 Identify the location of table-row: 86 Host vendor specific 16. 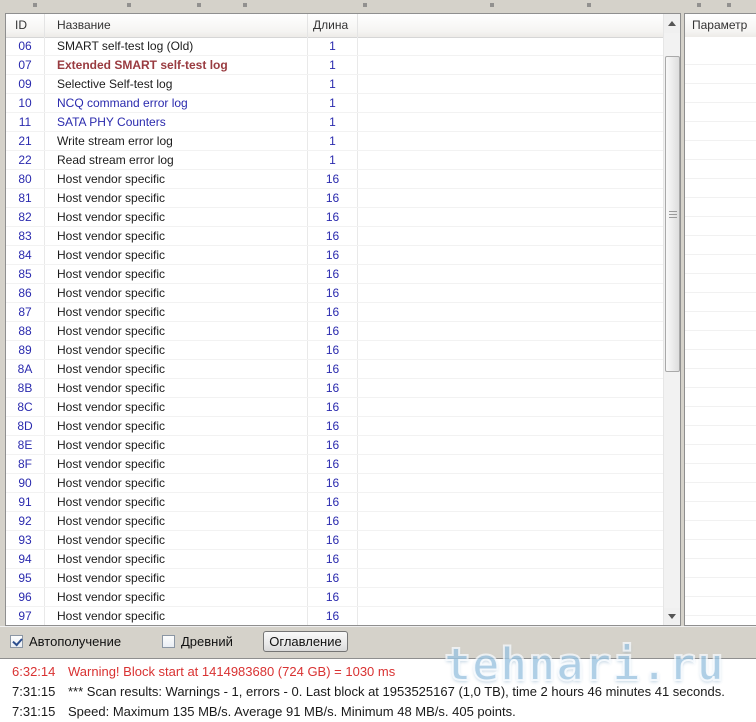
(334, 293).